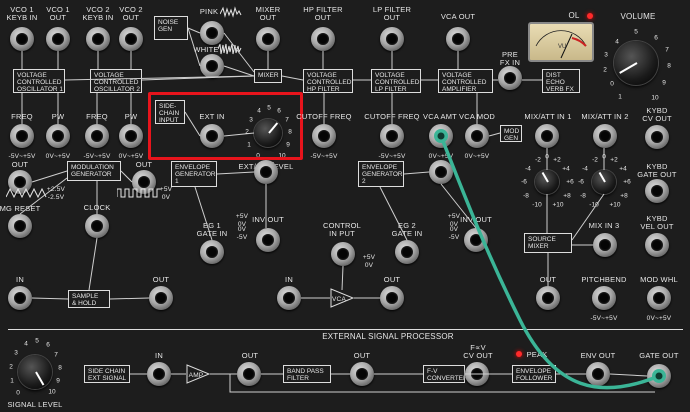 The image size is (690, 412). I want to click on signal-level-knob, so click(35, 372).